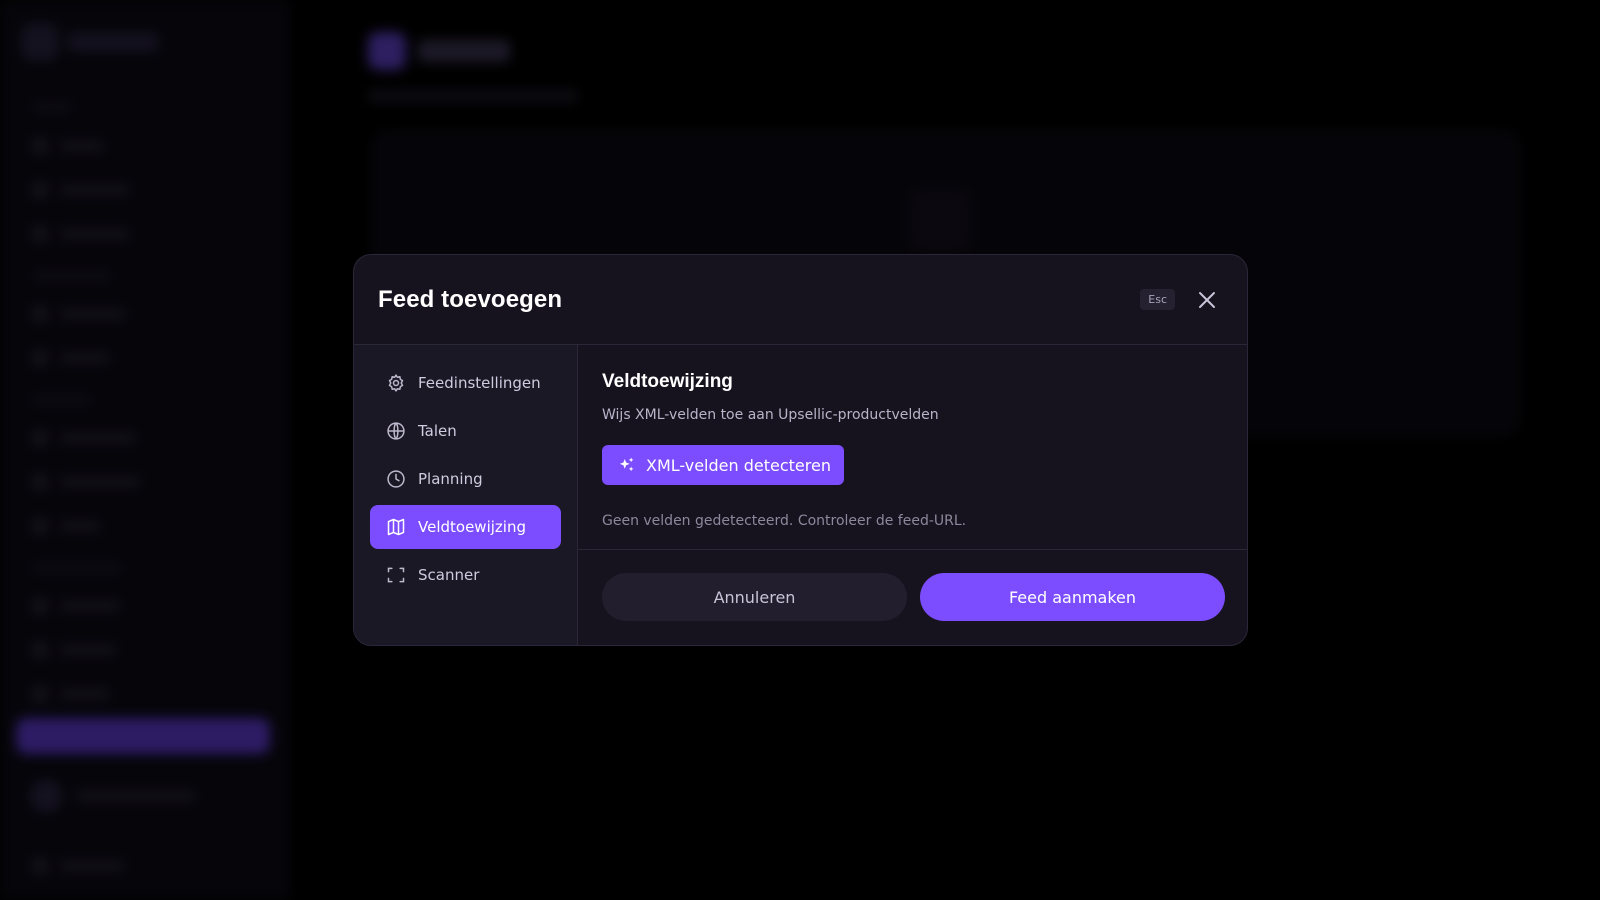 Image resolution: width=1600 pixels, height=900 pixels. Describe the element at coordinates (396, 383) in the screenshot. I see `gear-icon` at that location.